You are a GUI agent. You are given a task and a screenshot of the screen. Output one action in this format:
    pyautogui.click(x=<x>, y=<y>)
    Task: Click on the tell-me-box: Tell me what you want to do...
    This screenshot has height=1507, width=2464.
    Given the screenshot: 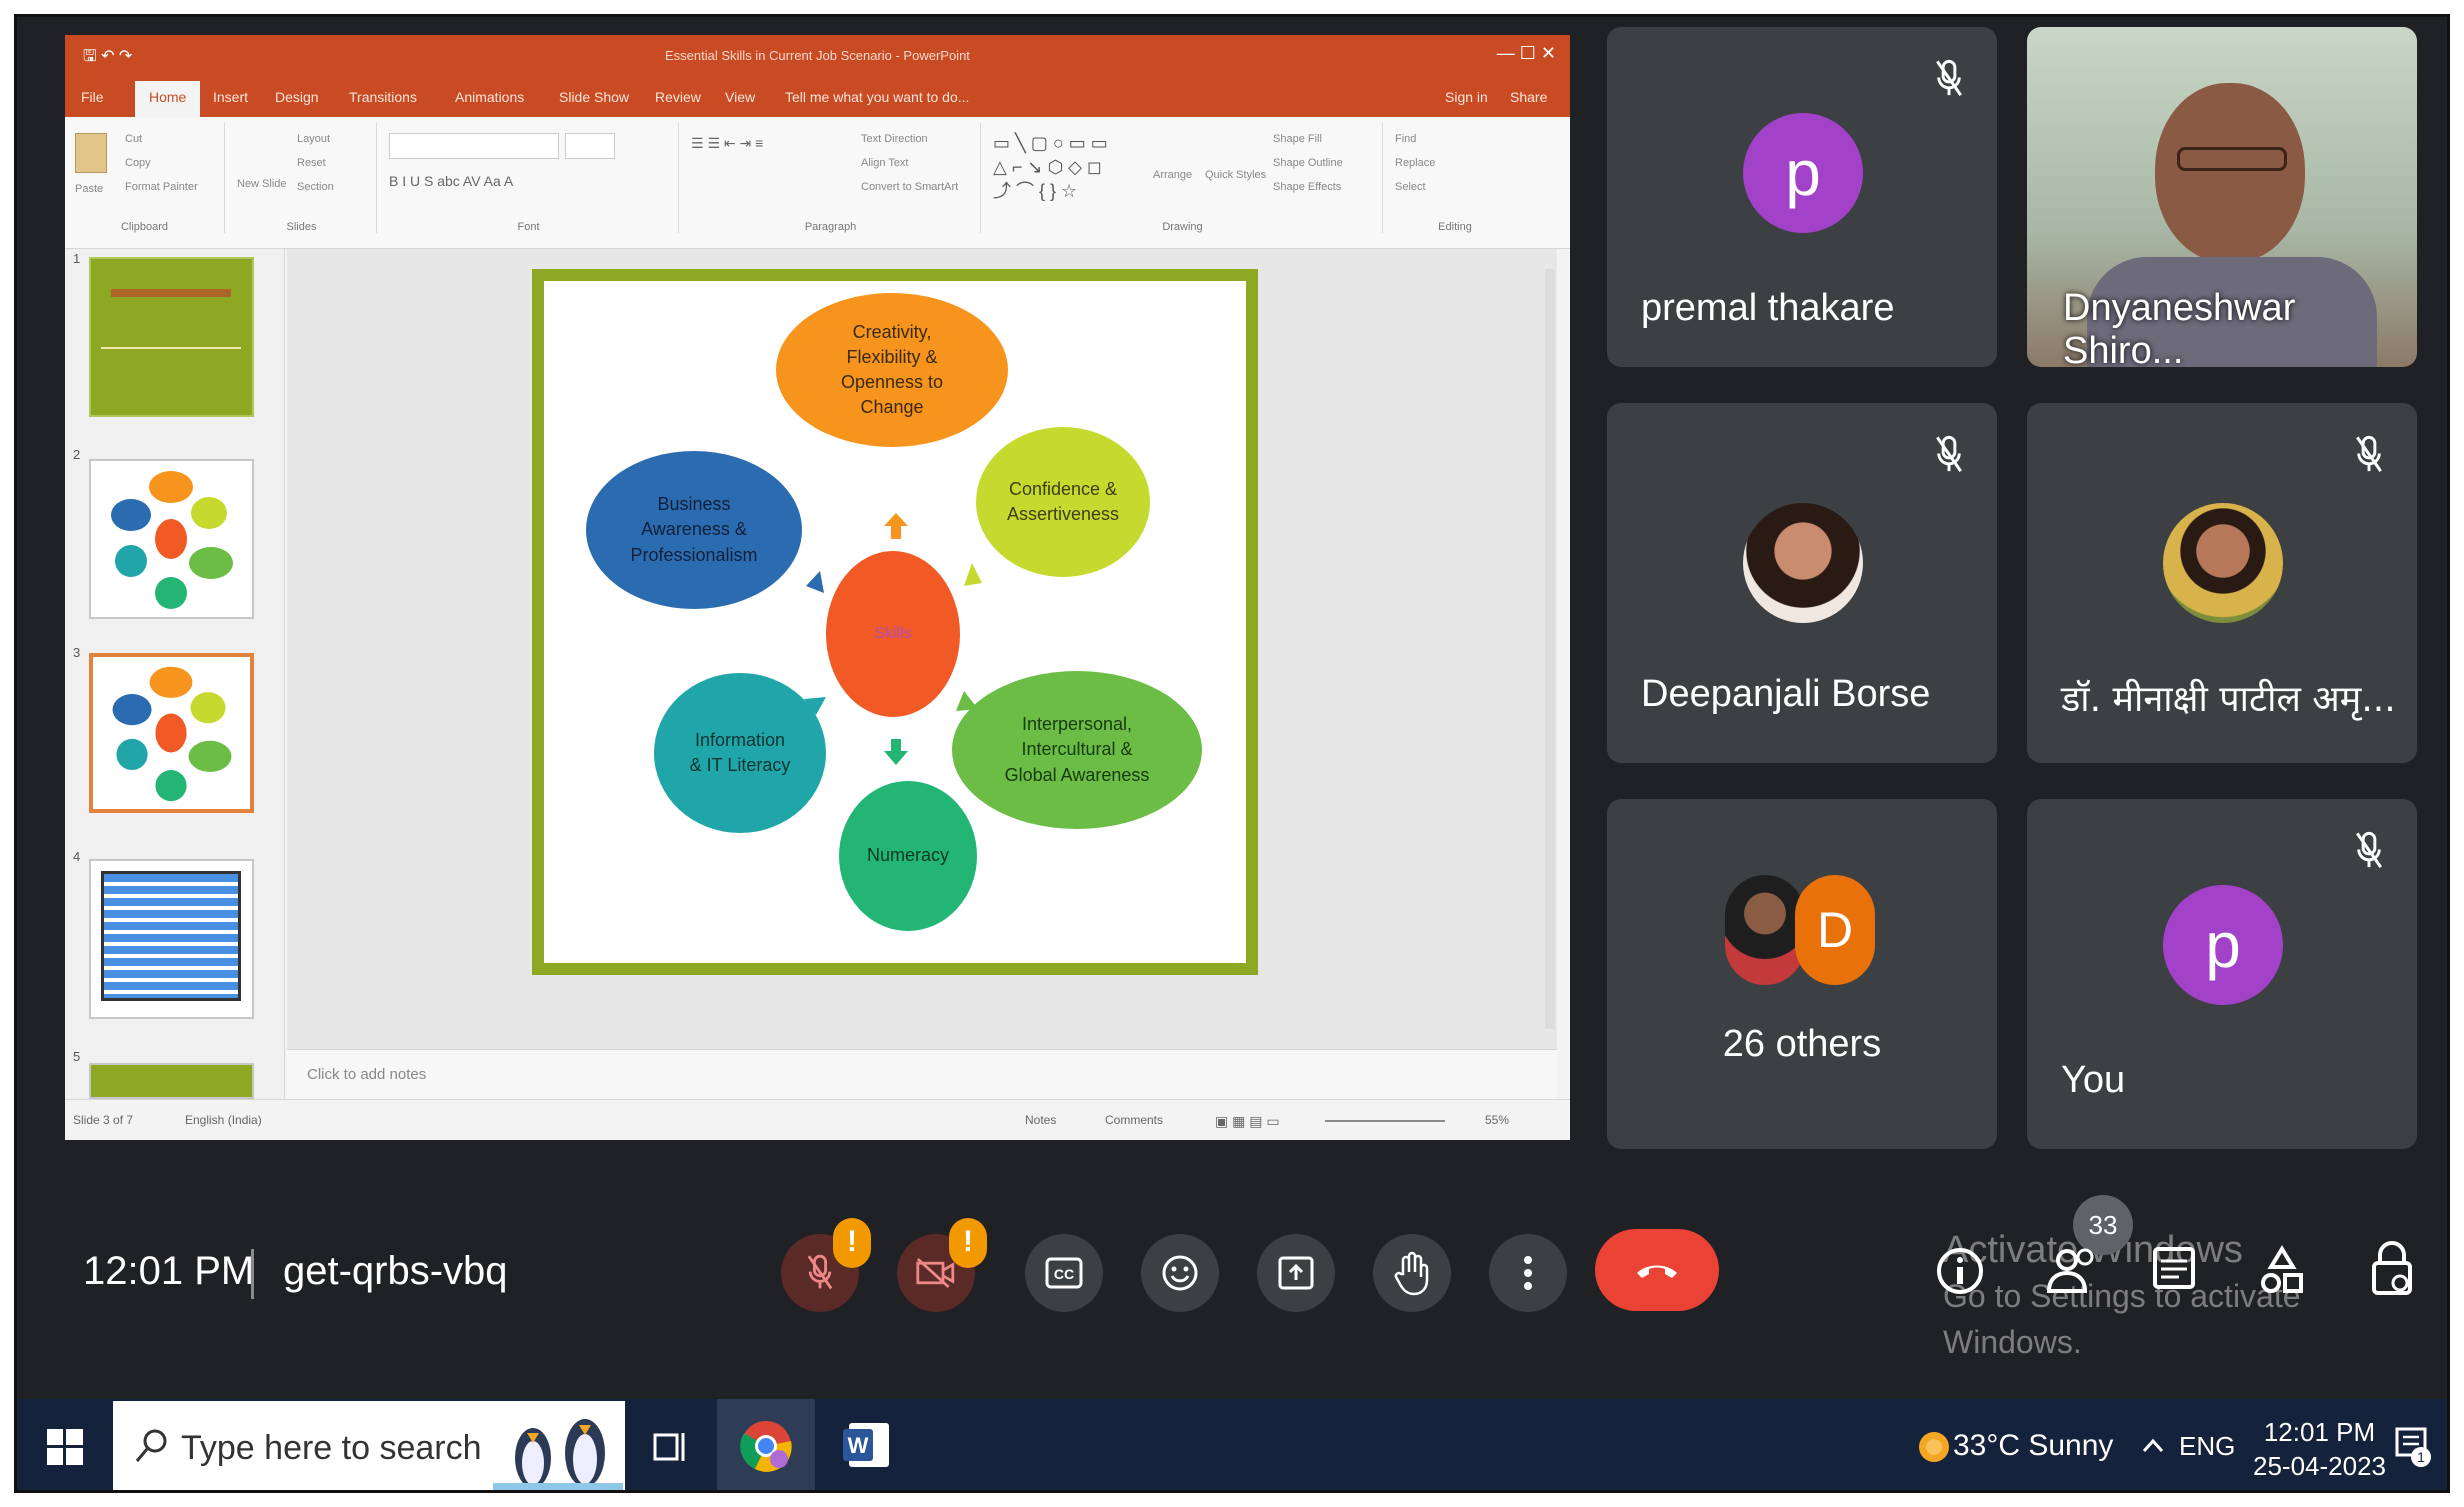 What is the action you would take?
    pyautogui.click(x=877, y=97)
    